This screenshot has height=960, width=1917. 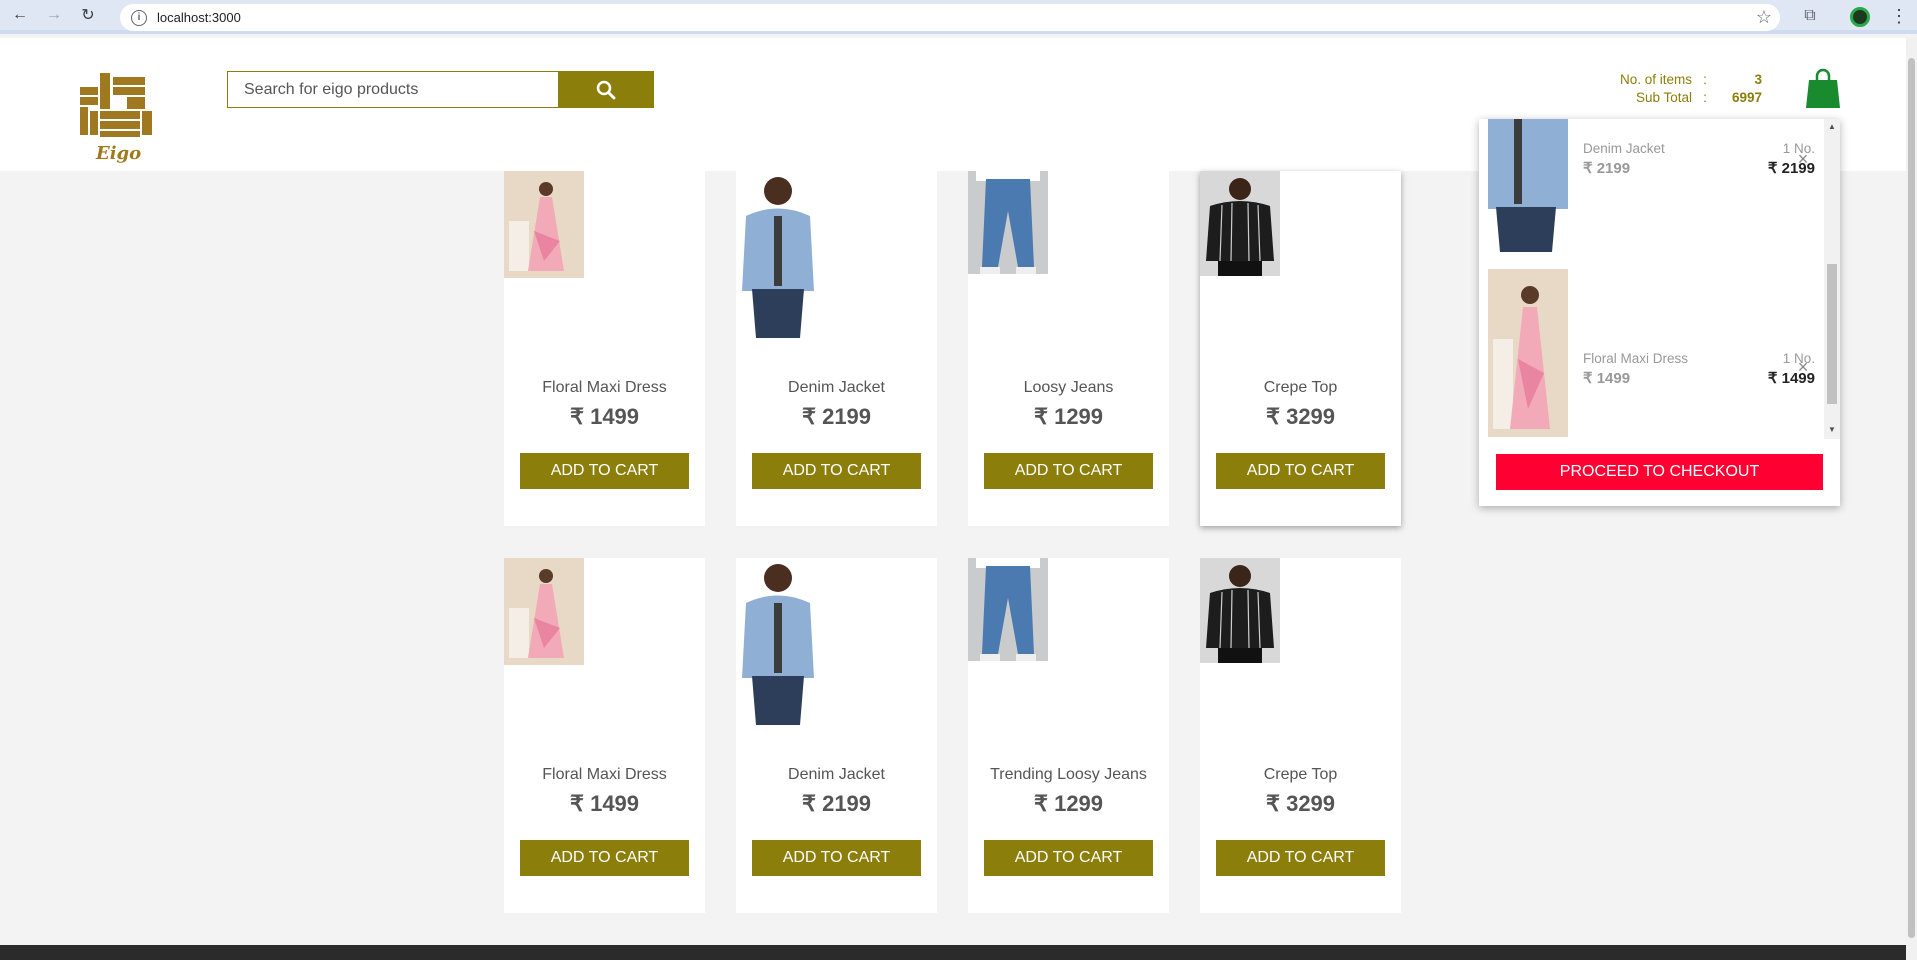 I want to click on cart-item-price: ₹ 2199, so click(x=1607, y=168).